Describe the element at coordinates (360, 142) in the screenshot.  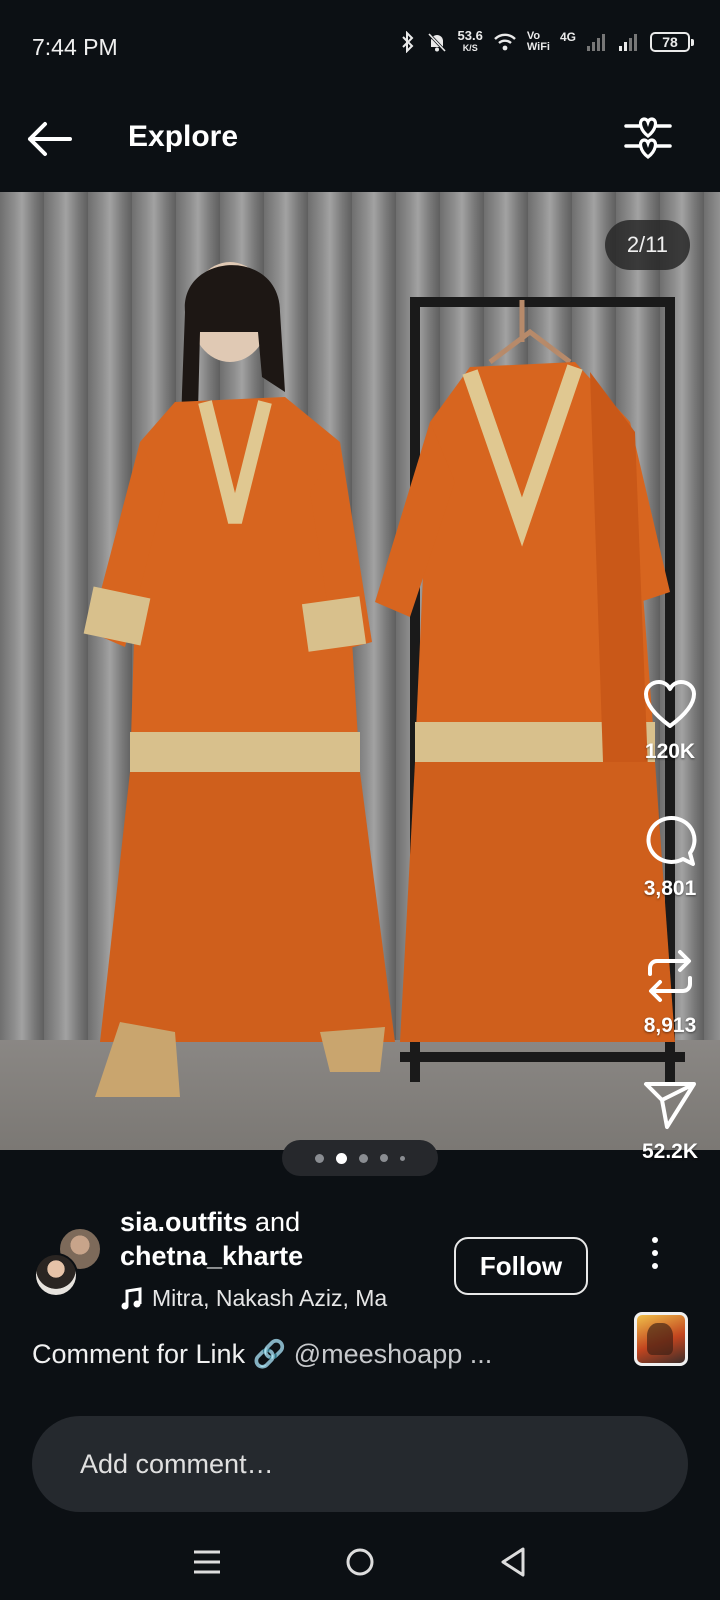
I see `top-bar: Explore` at that location.